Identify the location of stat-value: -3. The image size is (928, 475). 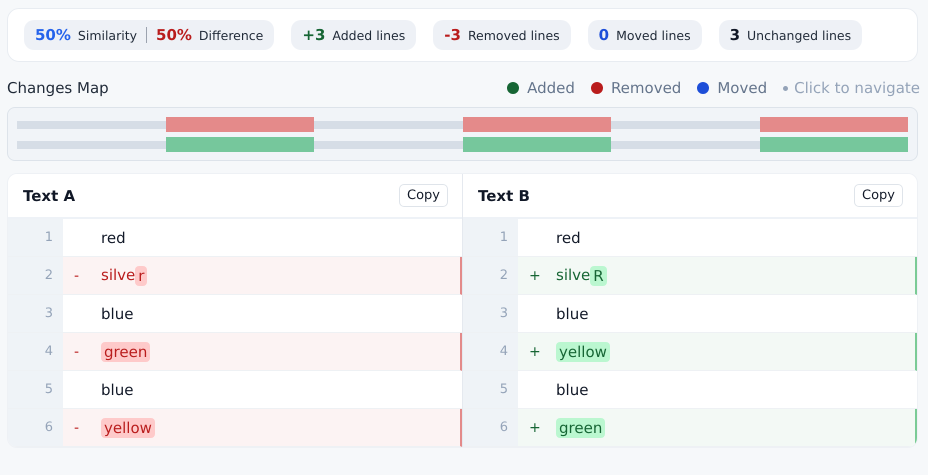
(452, 35).